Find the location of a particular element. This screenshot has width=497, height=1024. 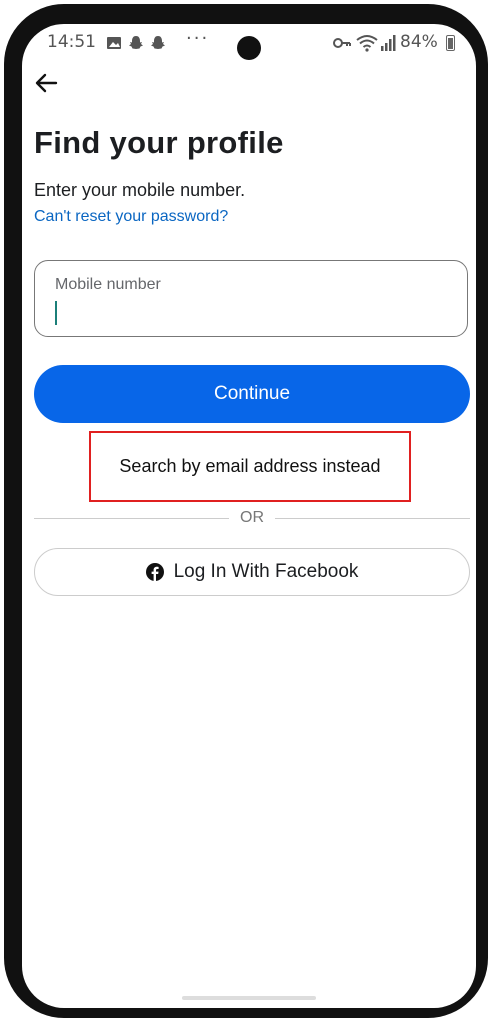

text-cursor is located at coordinates (56, 313).